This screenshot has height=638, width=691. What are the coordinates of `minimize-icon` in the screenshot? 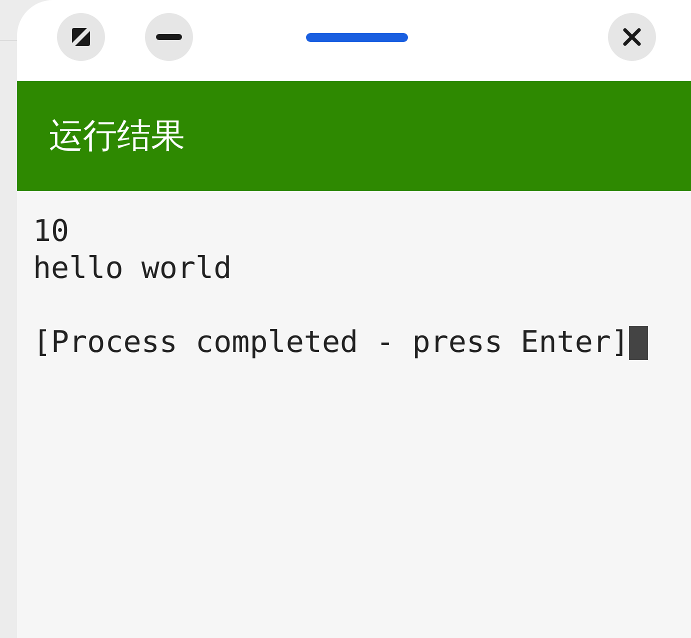 It's located at (169, 37).